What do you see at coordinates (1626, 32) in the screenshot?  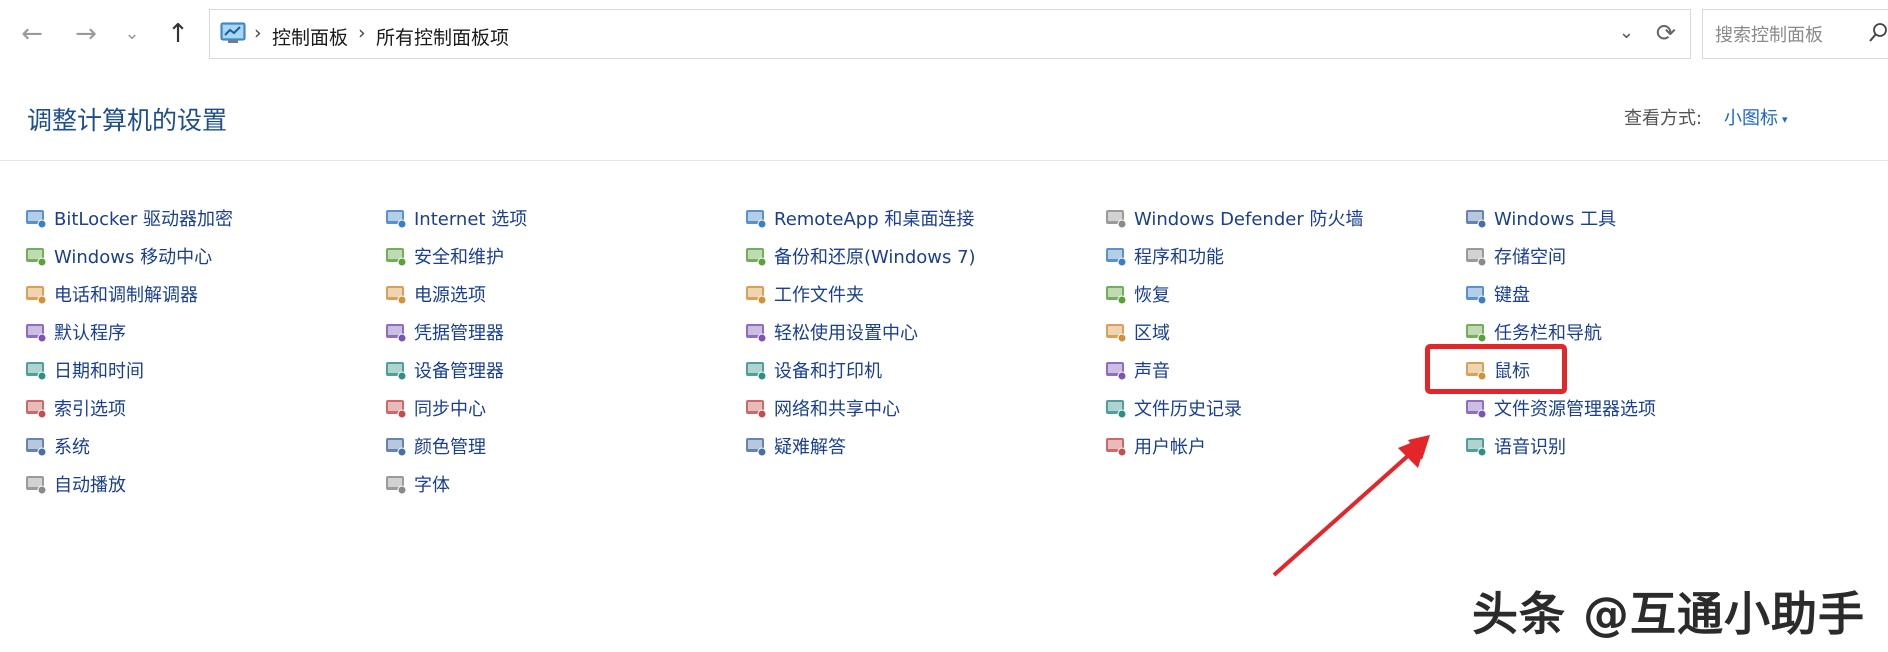 I see `address-dropdown-icon: ⌄` at bounding box center [1626, 32].